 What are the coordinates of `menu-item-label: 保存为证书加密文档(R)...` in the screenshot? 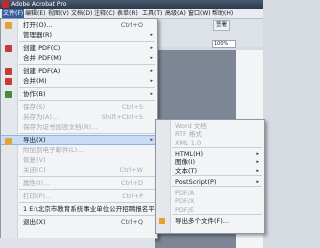 It's located at (60, 127).